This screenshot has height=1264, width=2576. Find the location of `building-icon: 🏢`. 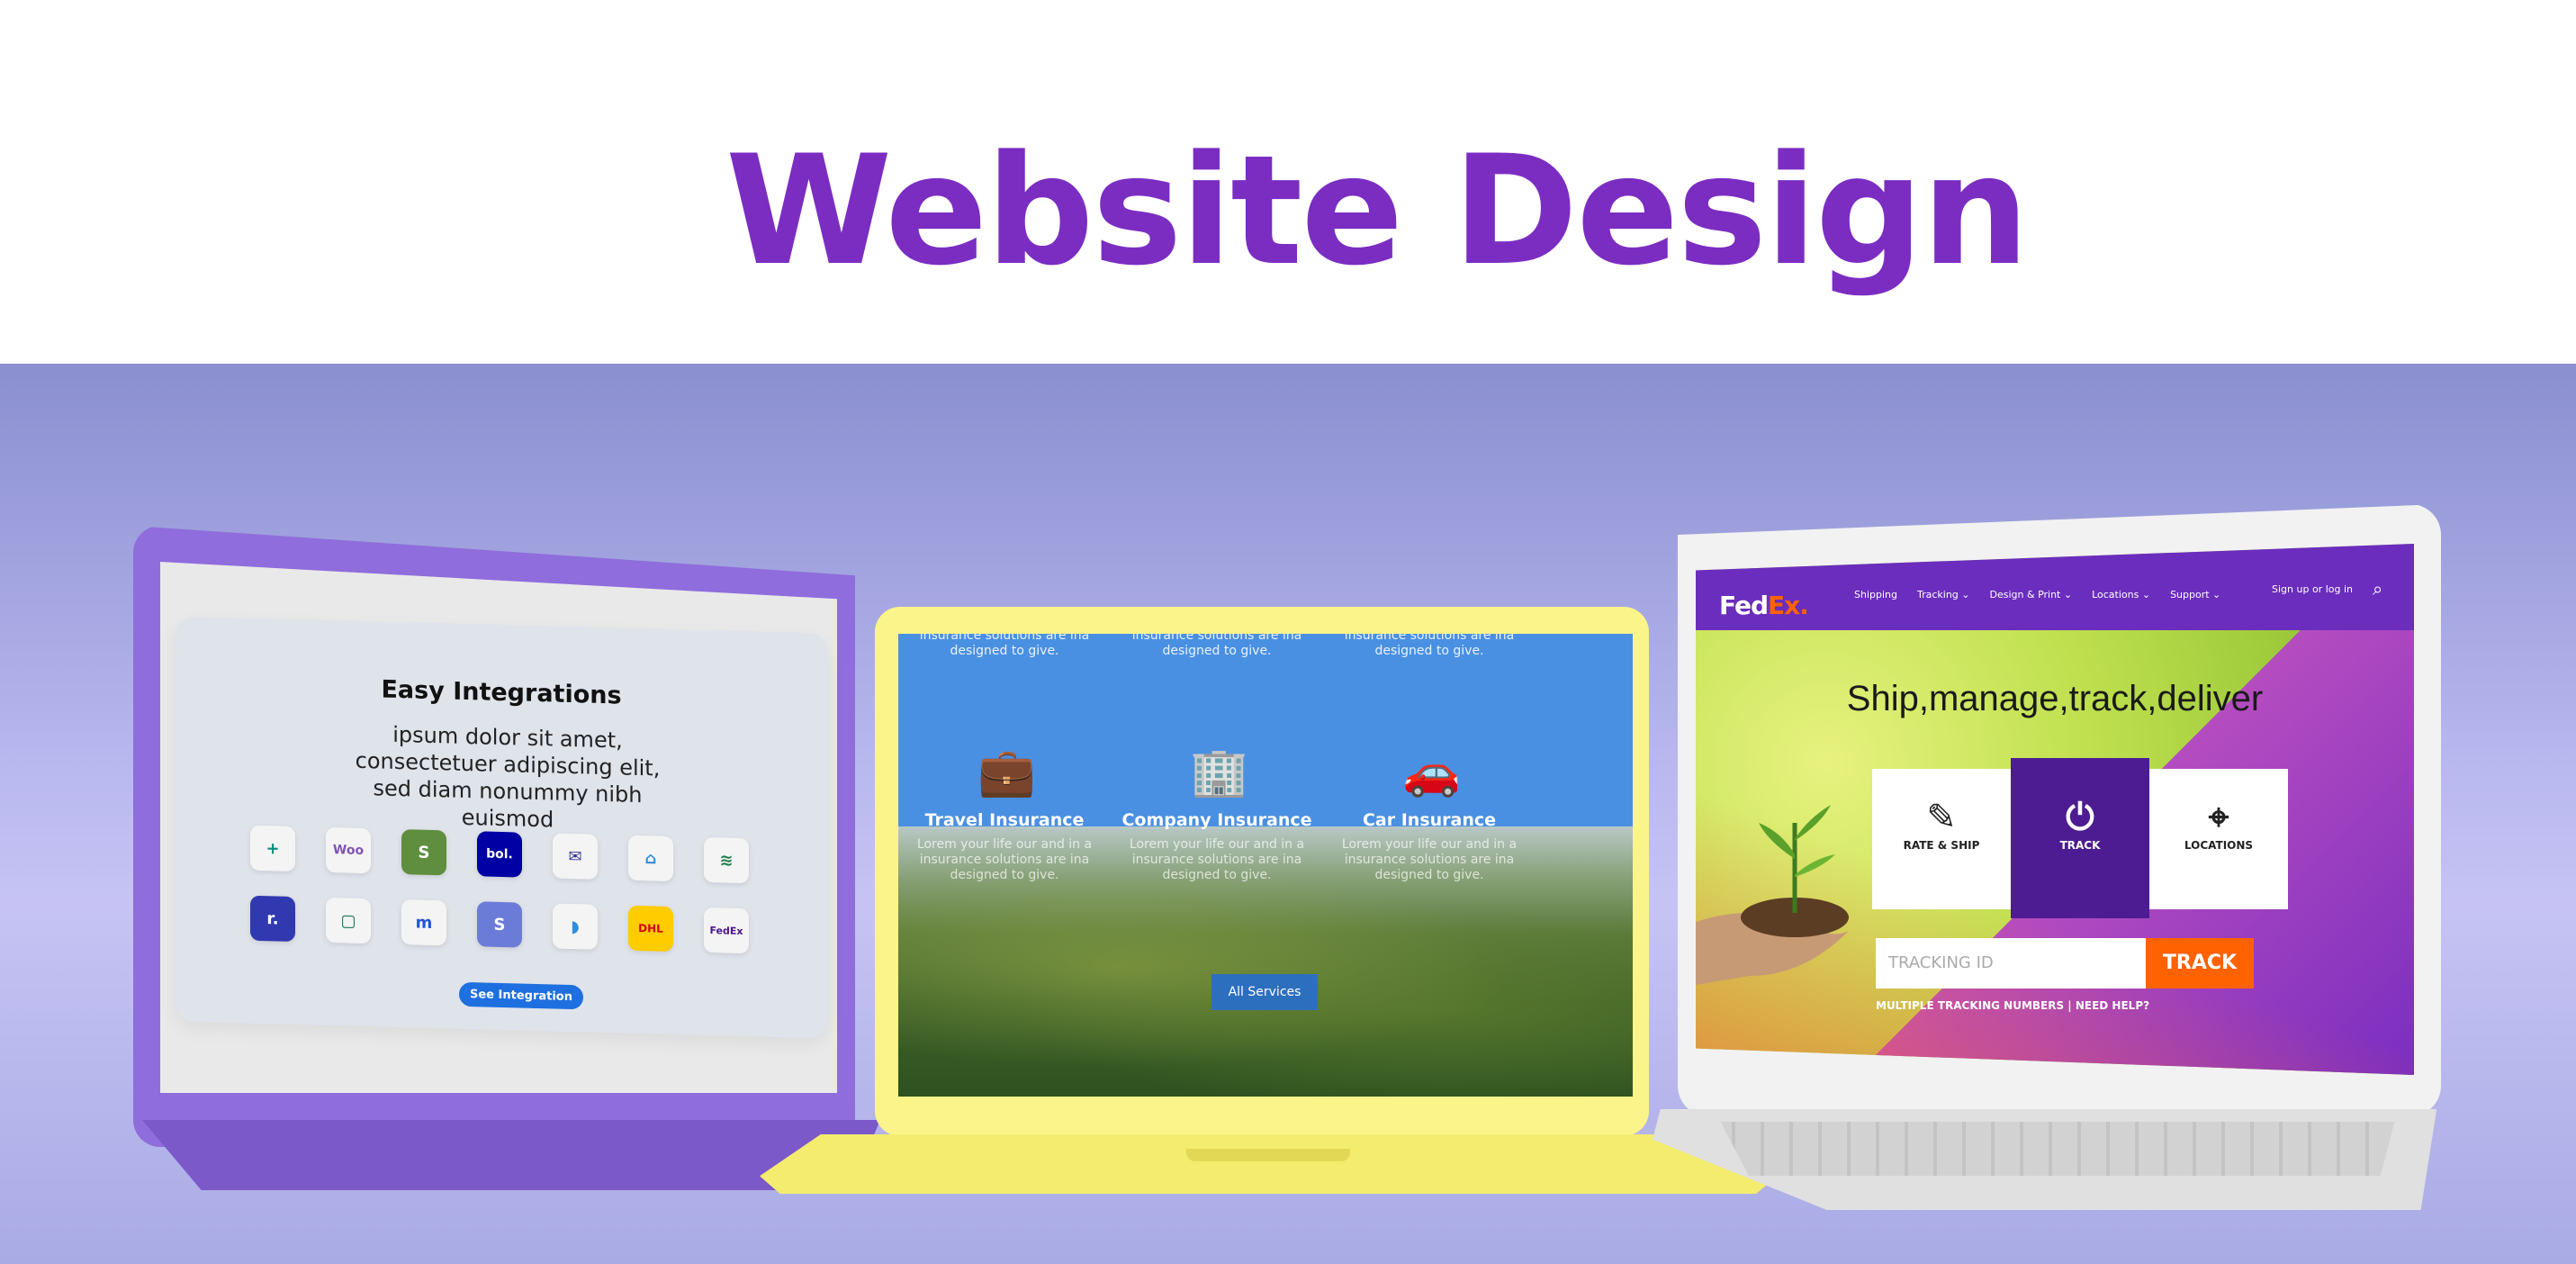

building-icon: 🏢 is located at coordinates (1219, 772).